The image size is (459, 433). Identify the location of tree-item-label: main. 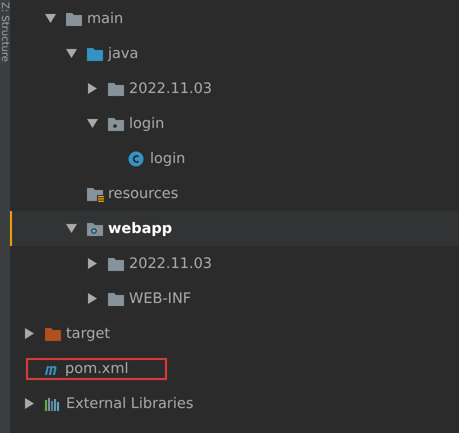
(105, 18).